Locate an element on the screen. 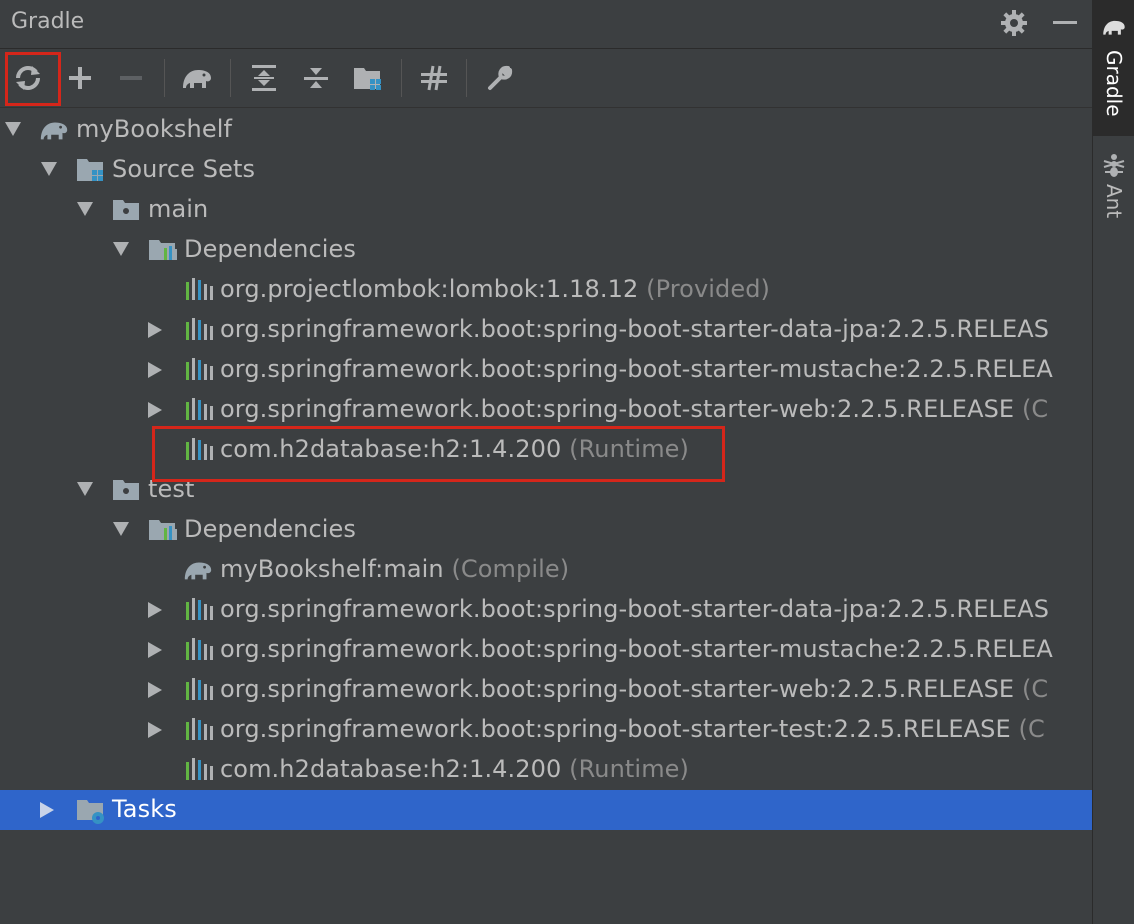 The image size is (1134, 924). tool-window-header: Gradle is located at coordinates (546, 24).